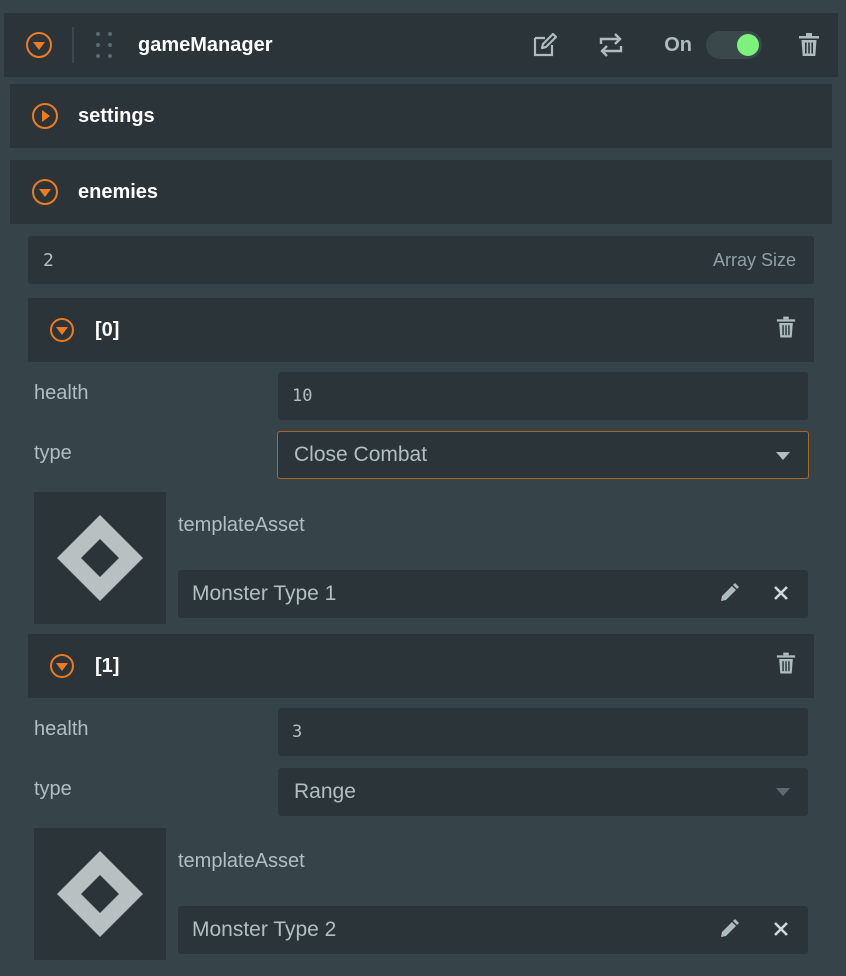 Image resolution: width=846 pixels, height=976 pixels. What do you see at coordinates (118, 191) in the screenshot?
I see `section-label: enemies` at bounding box center [118, 191].